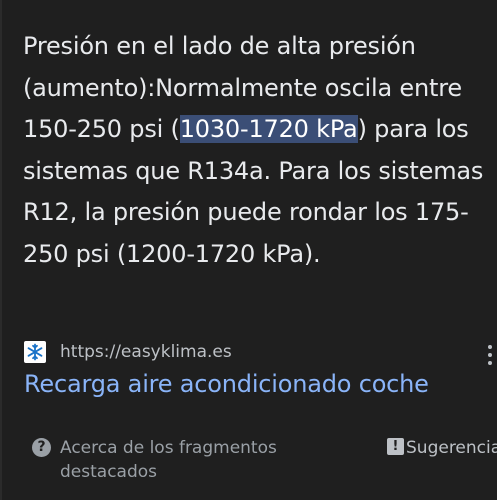 The image size is (497, 500). What do you see at coordinates (146, 352) in the screenshot?
I see `source-url: https://easyklima.es` at bounding box center [146, 352].